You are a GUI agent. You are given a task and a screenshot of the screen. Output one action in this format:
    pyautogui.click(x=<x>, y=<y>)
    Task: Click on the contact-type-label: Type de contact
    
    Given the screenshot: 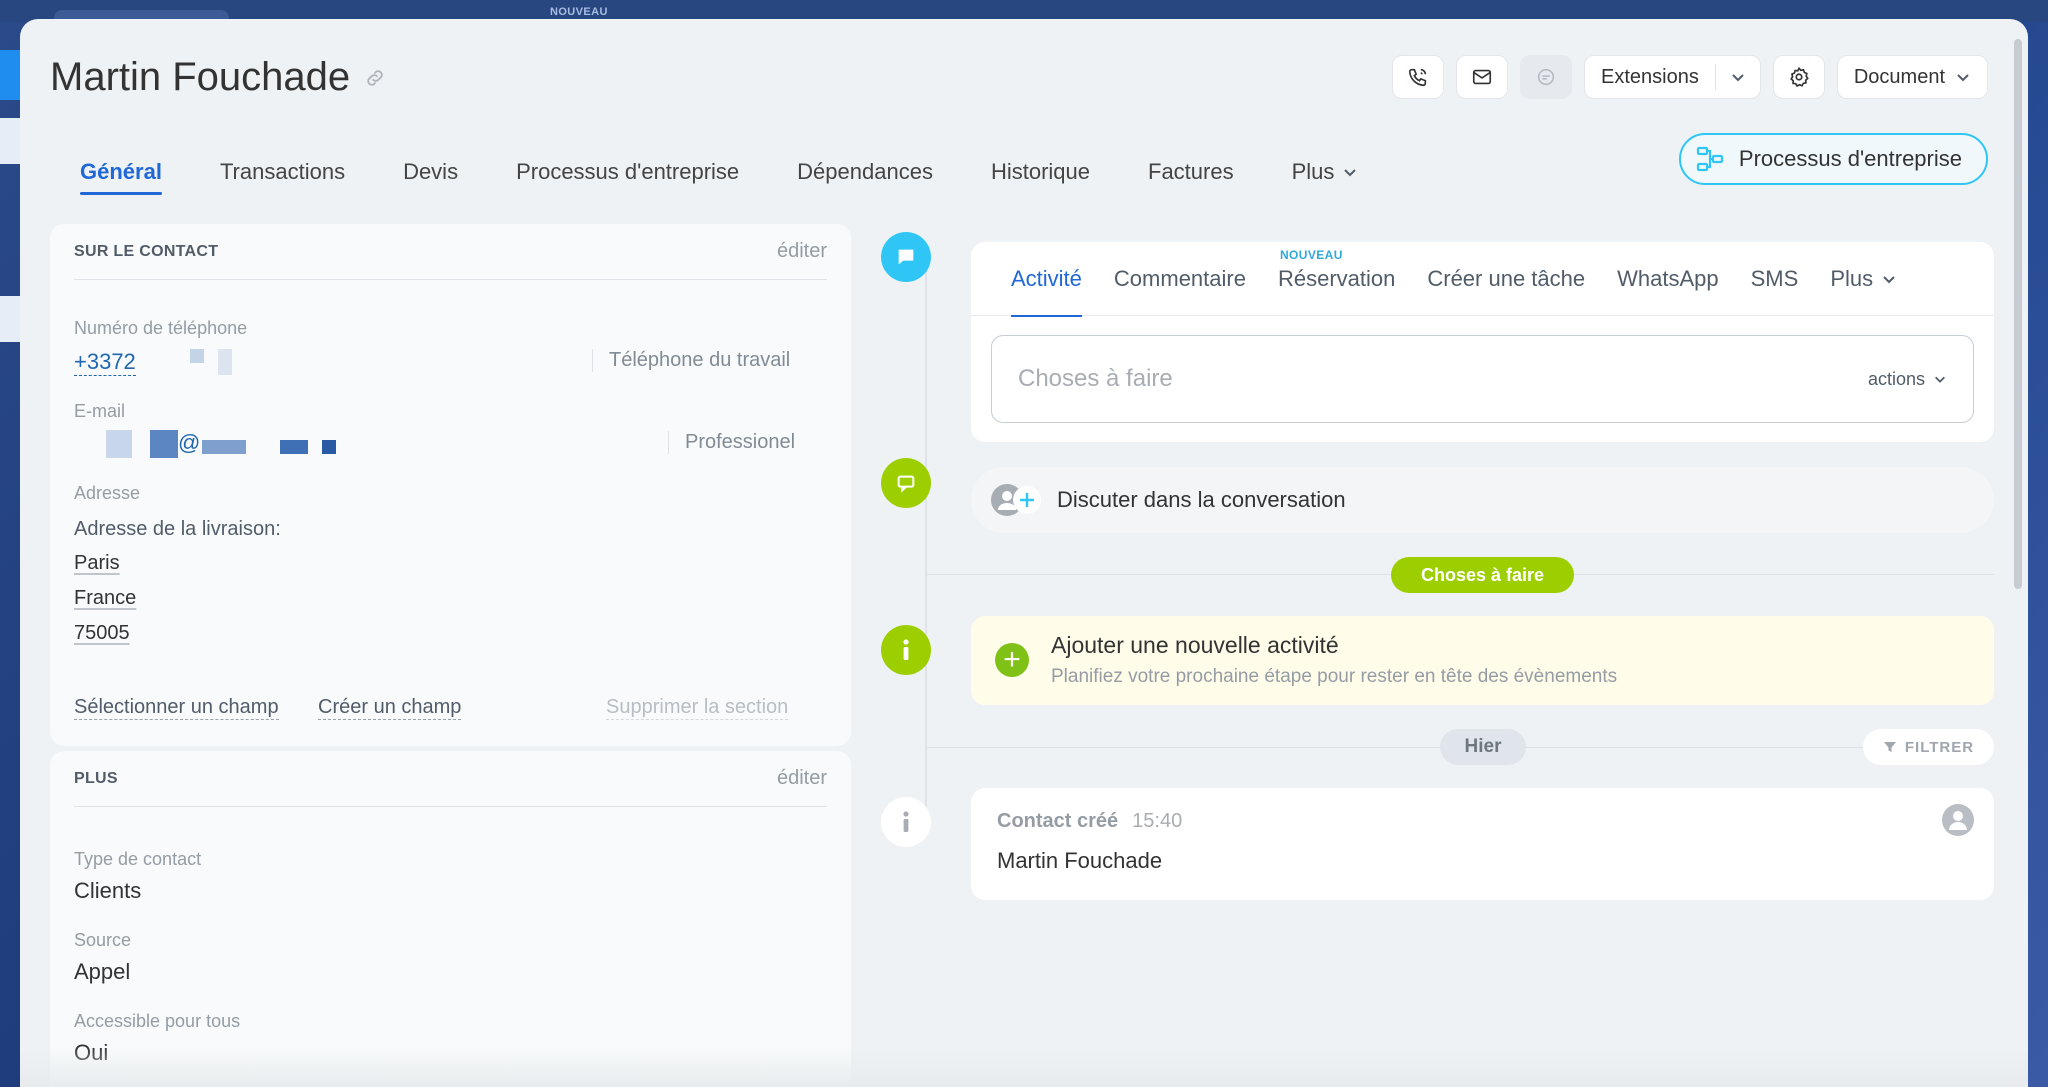 What is the action you would take?
    pyautogui.click(x=138, y=859)
    